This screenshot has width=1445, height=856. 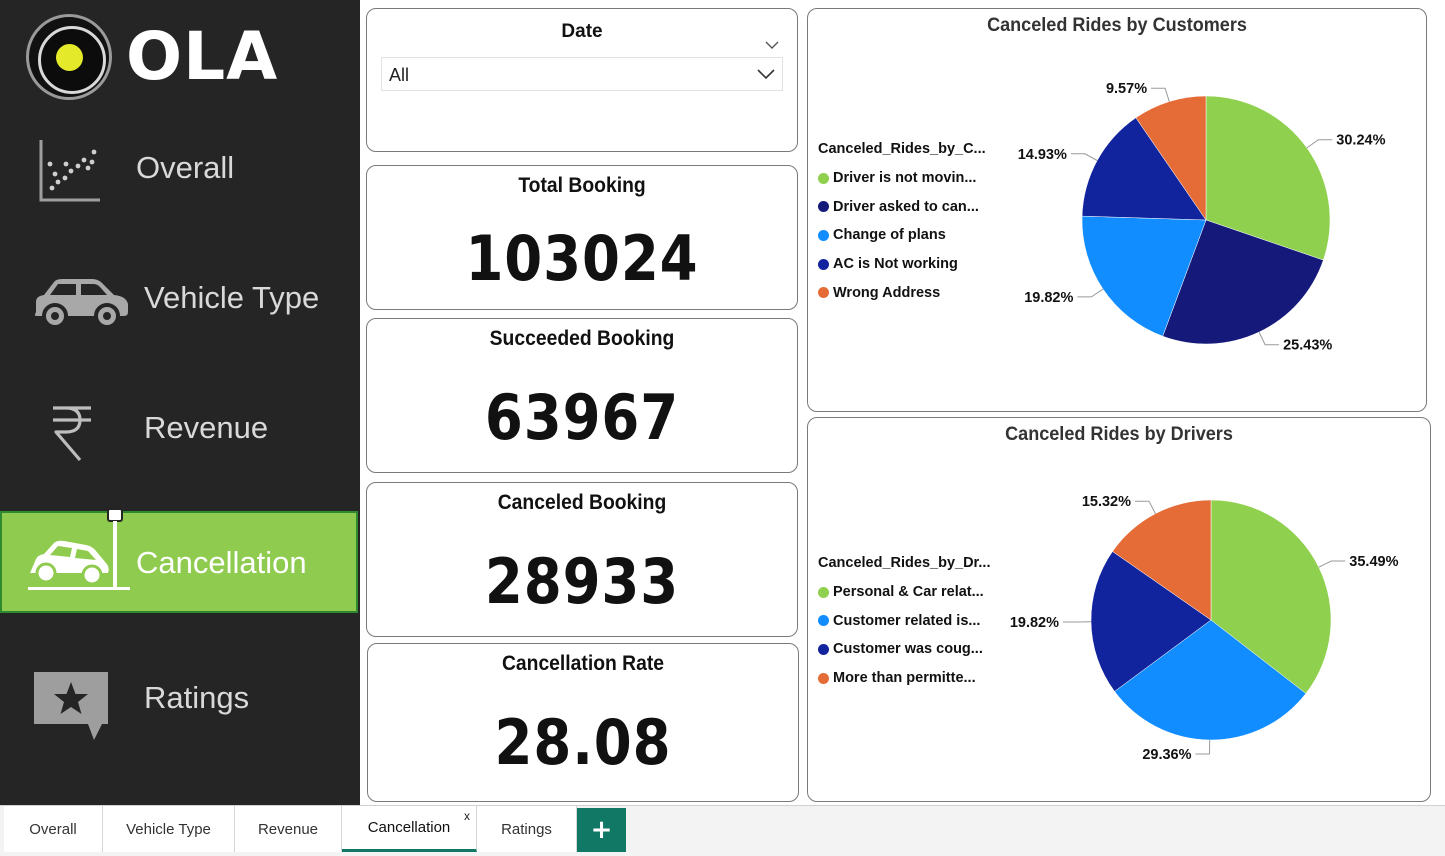 I want to click on kpi-card-succeeded-booking: Succeeded Booking 63967, so click(x=582, y=395).